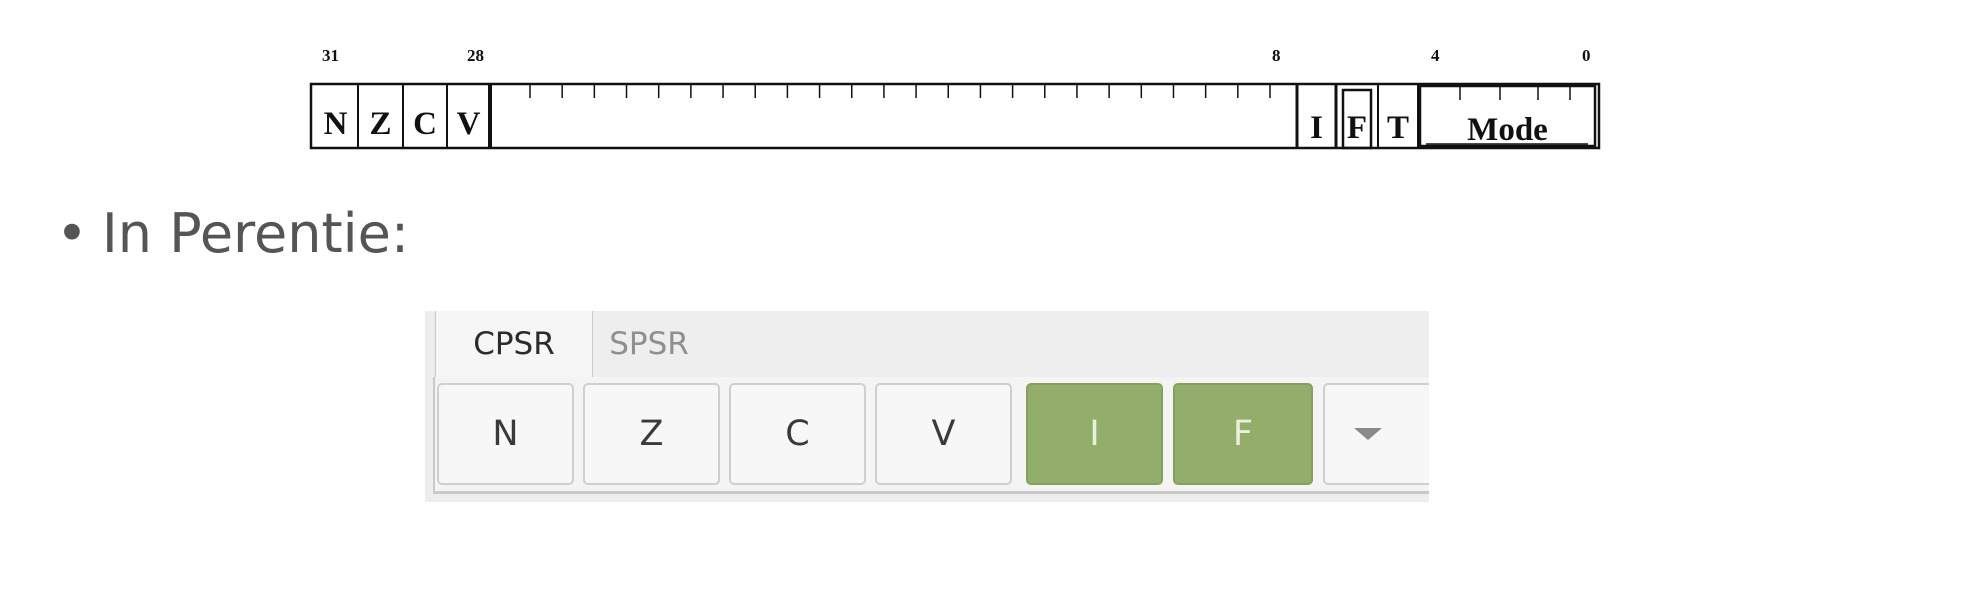  What do you see at coordinates (1507, 130) in the screenshot?
I see `diagram-mode-label: Mode` at bounding box center [1507, 130].